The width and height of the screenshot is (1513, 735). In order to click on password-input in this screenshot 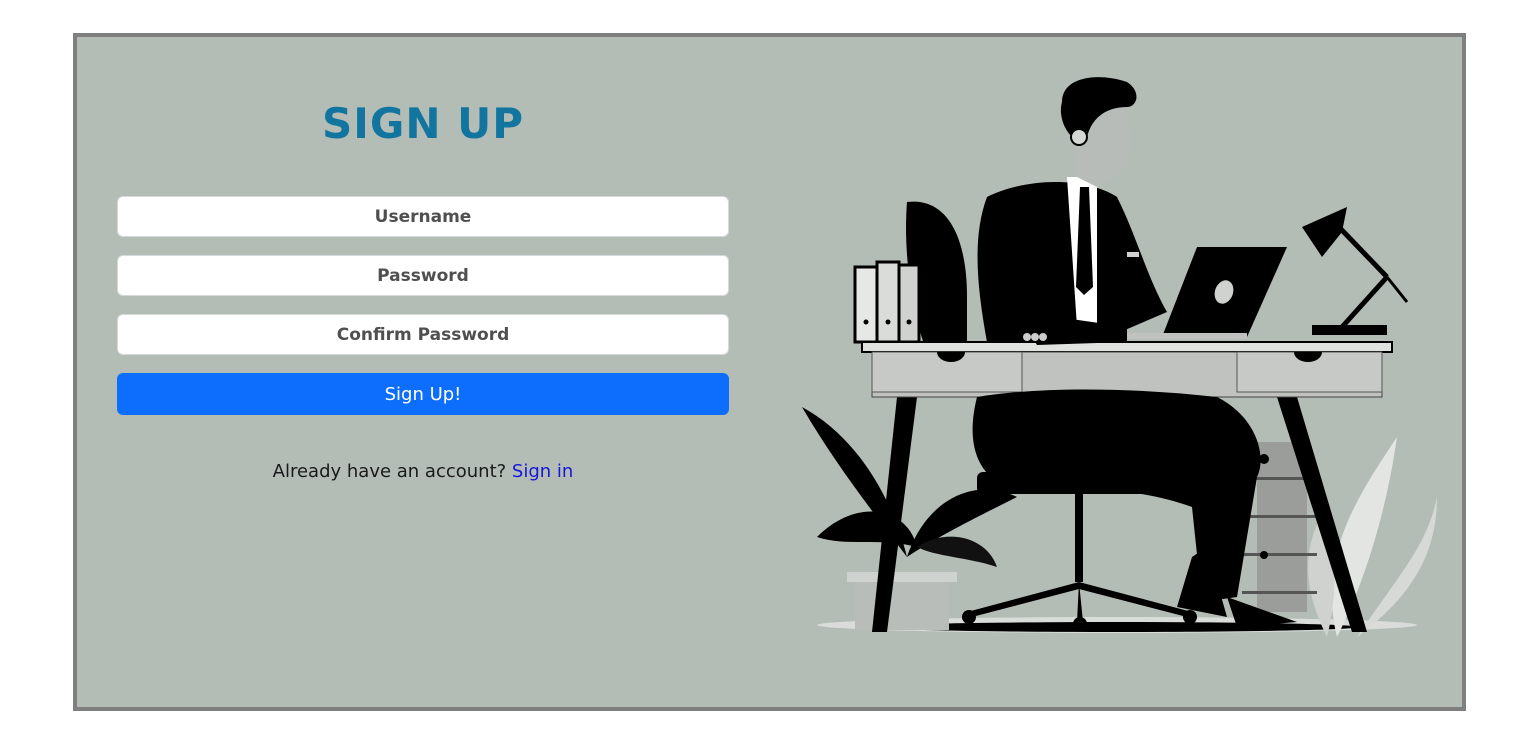, I will do `click(423, 275)`.